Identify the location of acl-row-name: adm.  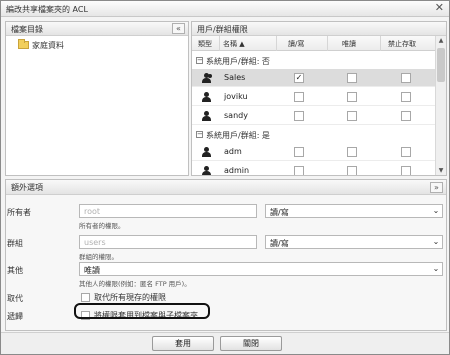
(233, 151).